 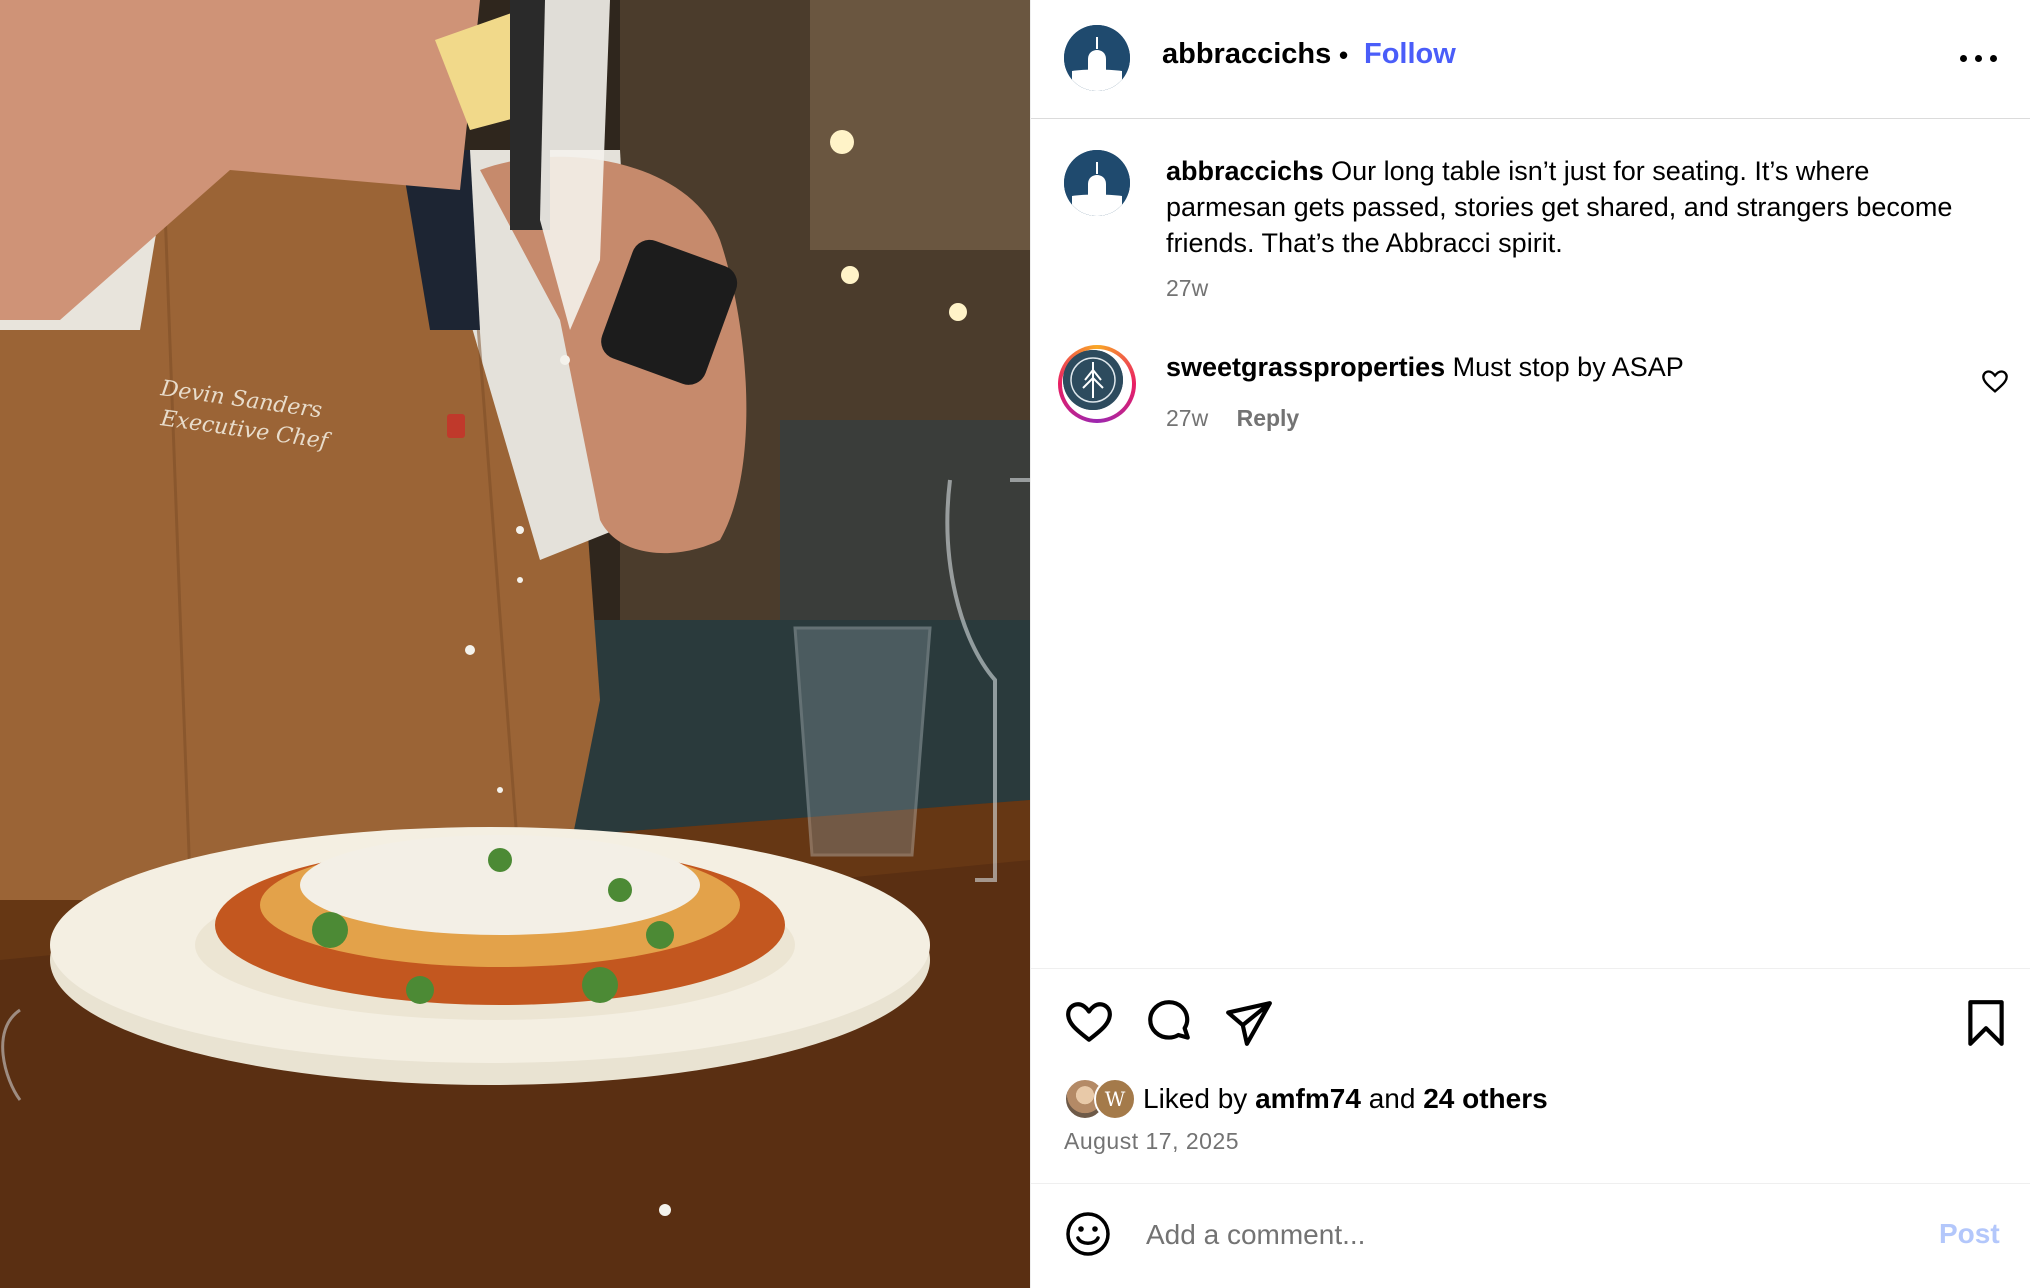 What do you see at coordinates (1308, 1098) in the screenshot?
I see `liked-by-user: amfm74` at bounding box center [1308, 1098].